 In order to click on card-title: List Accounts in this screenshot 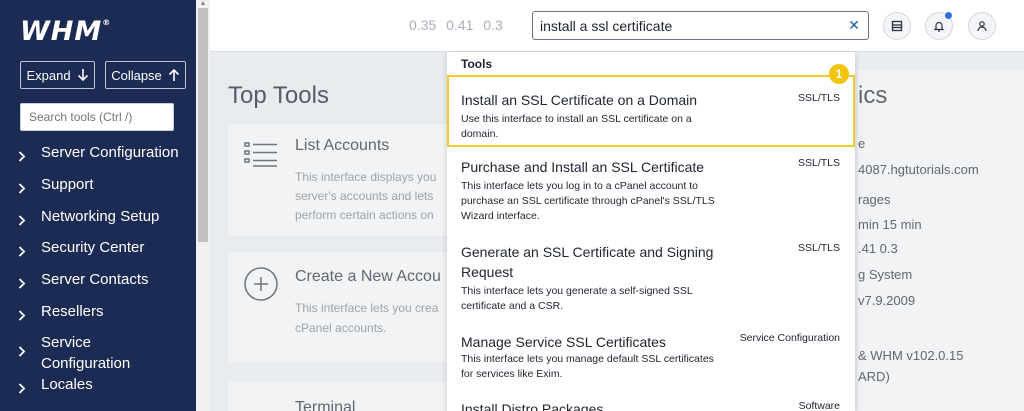, I will do `click(342, 145)`.